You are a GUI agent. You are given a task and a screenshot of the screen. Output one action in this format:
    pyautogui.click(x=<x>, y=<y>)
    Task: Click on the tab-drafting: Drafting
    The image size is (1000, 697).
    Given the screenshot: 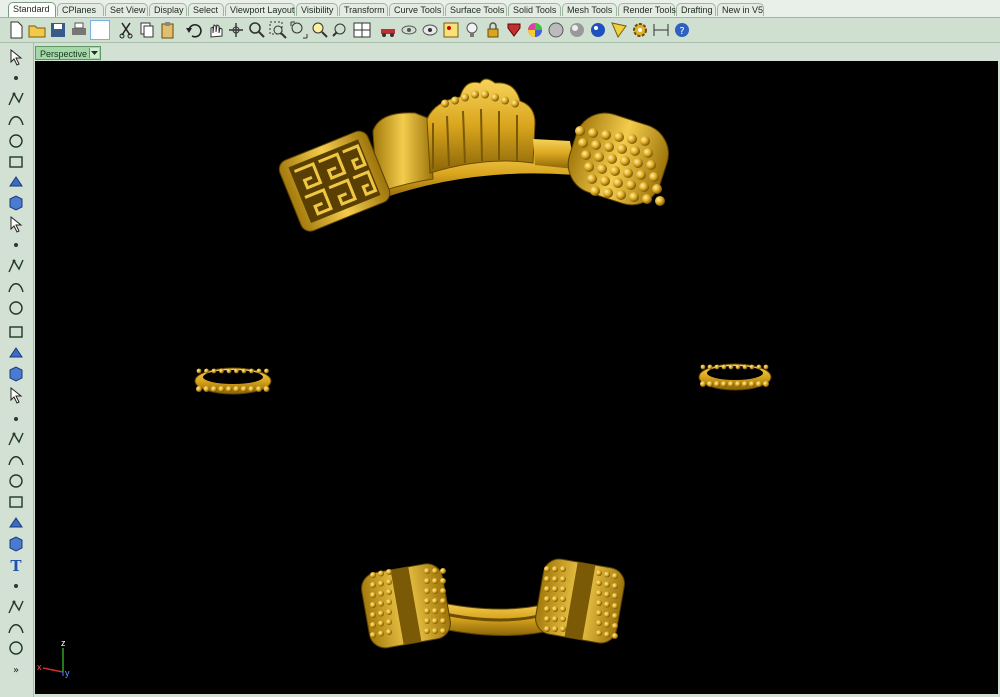 What is the action you would take?
    pyautogui.click(x=696, y=9)
    